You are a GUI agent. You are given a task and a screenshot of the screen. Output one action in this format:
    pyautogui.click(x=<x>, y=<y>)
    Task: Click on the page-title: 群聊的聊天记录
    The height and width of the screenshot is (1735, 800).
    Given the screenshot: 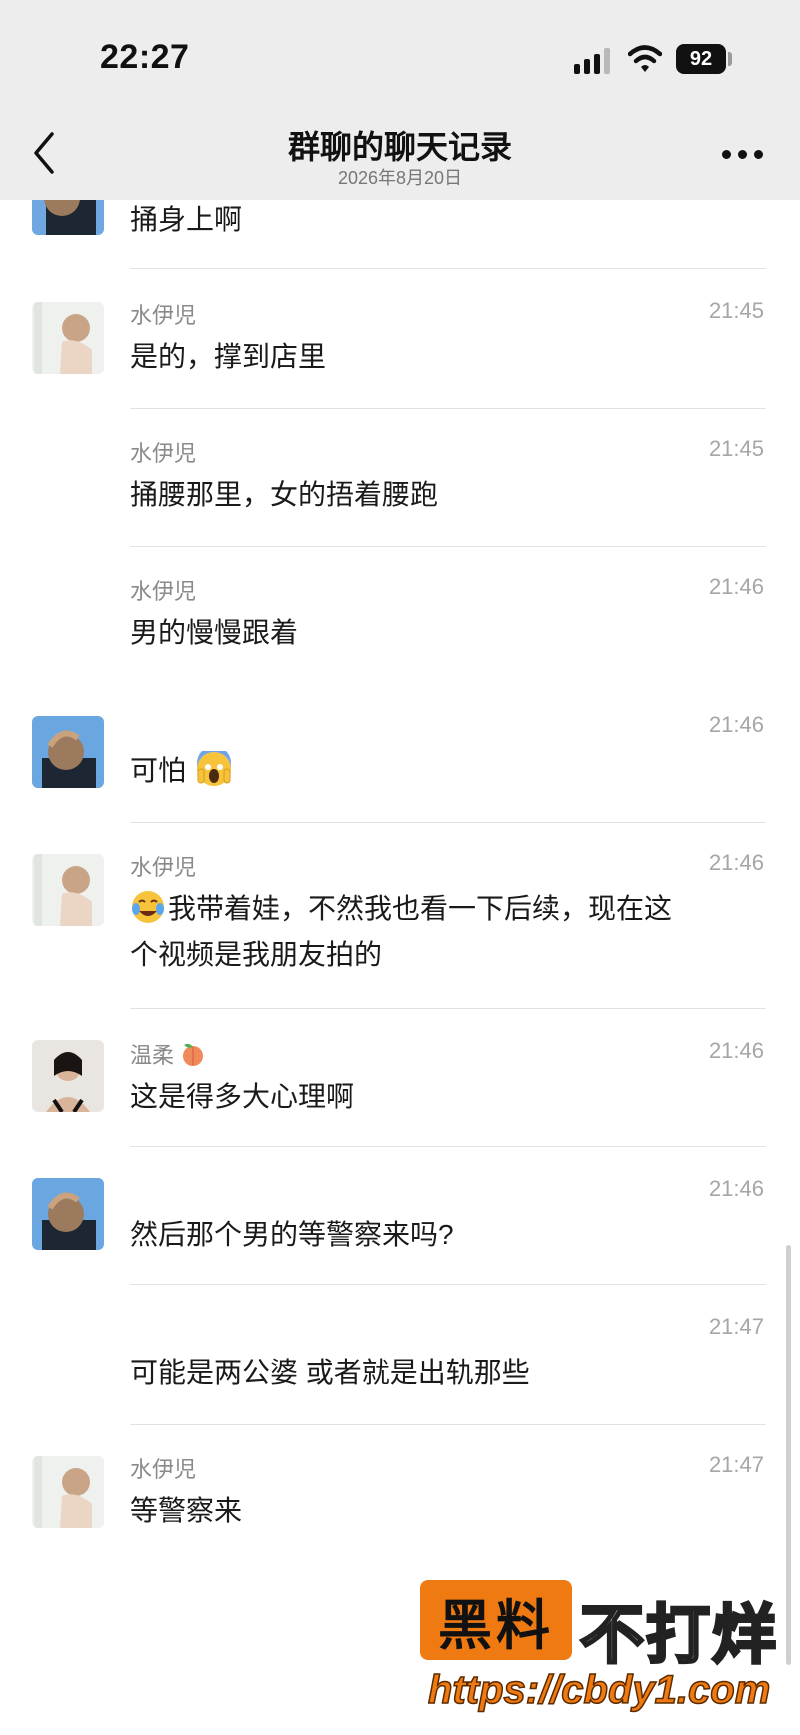 What is the action you would take?
    pyautogui.click(x=399, y=147)
    